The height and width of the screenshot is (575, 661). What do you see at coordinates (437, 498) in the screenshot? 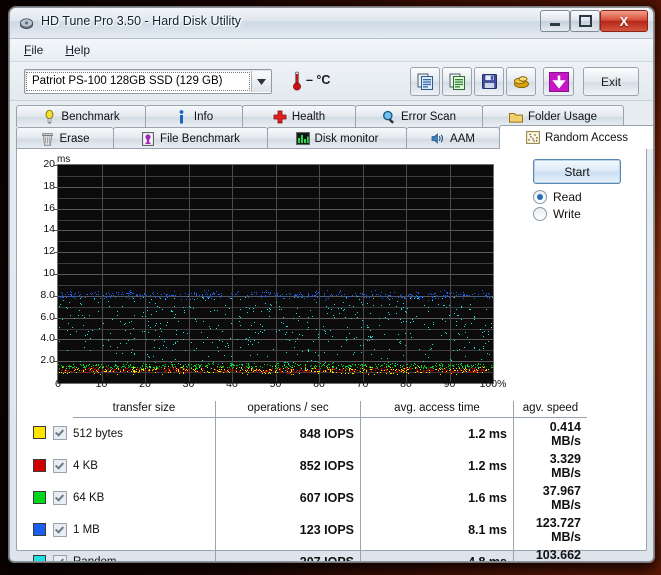
I see `row-access-time: 1.6 ms` at bounding box center [437, 498].